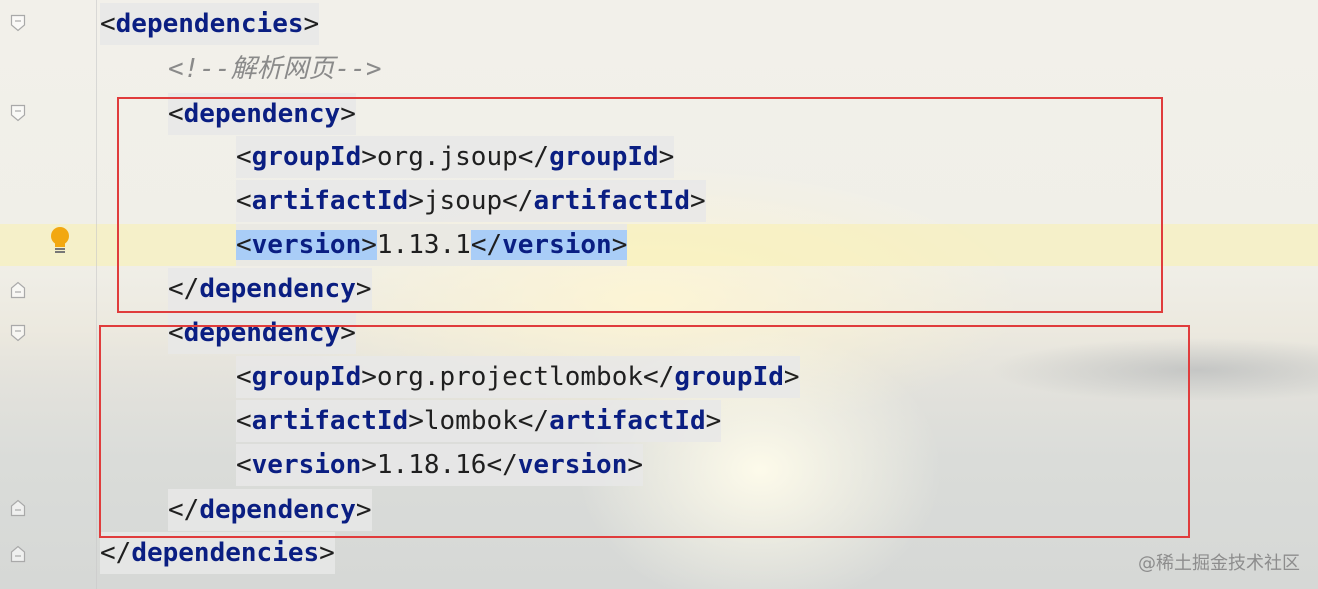  I want to click on code-line-content: <dependencies>, so click(210, 24).